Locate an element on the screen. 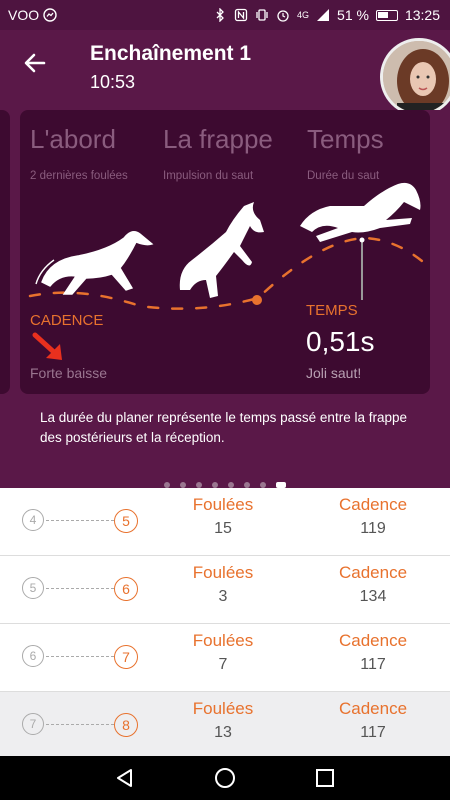 Image resolution: width=450 pixels, height=800 pixels. obstacle-from: 6 is located at coordinates (33, 656).